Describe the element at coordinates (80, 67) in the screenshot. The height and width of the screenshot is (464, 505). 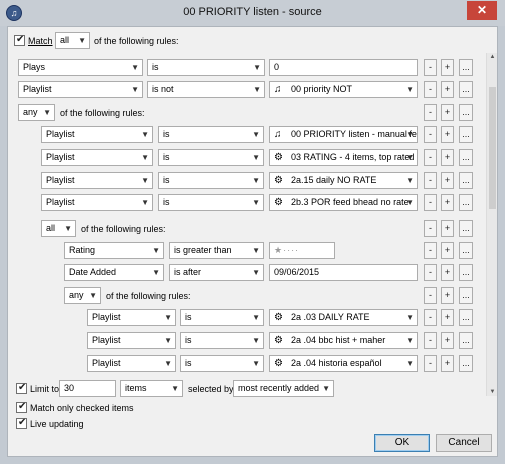
I see `rule-field-select: Plays ▼` at that location.